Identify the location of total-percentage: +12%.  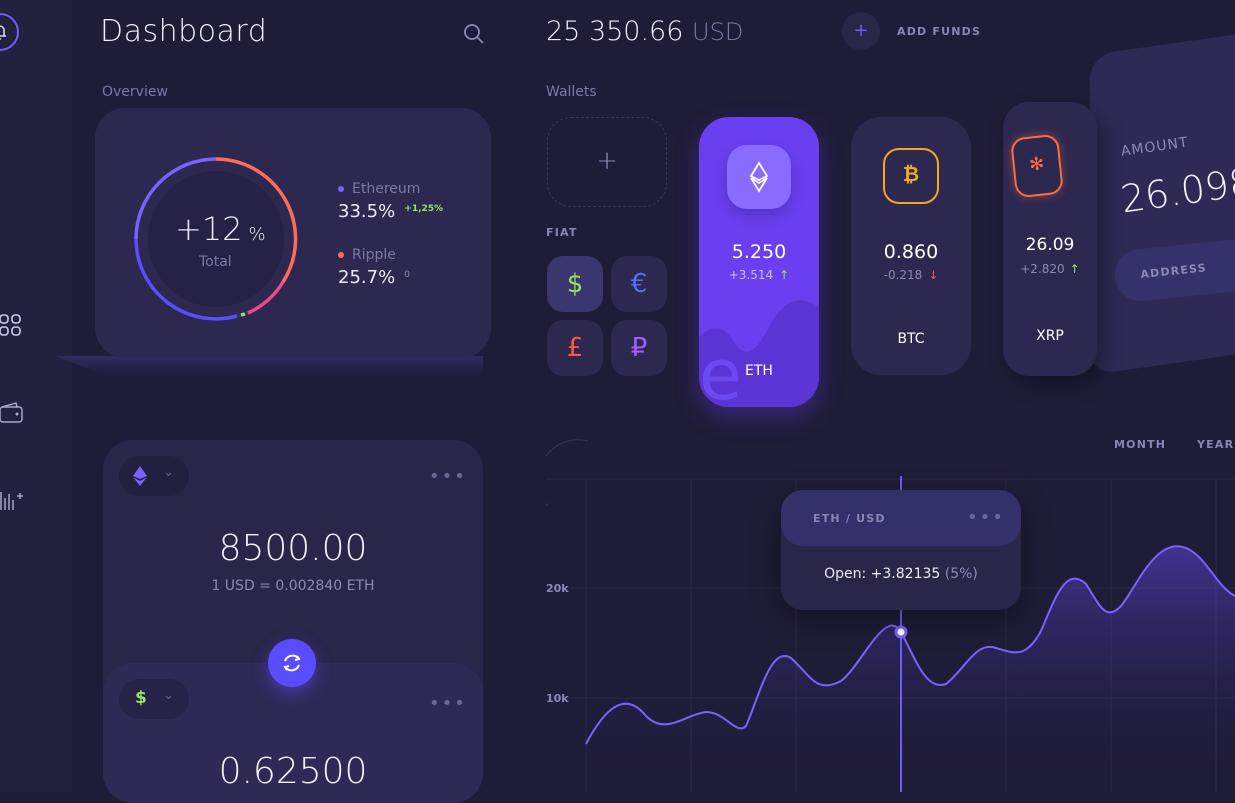
(220, 229).